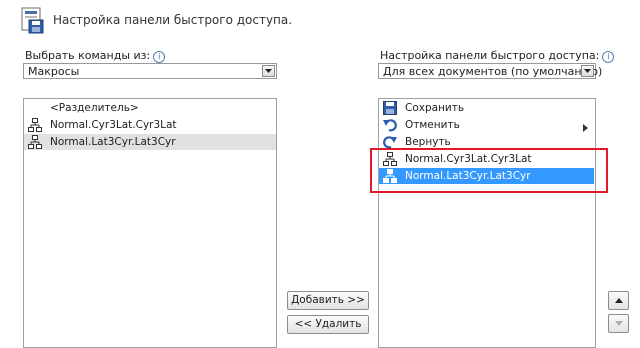  I want to click on list-item-separator: <Разделитель>, so click(150, 108).